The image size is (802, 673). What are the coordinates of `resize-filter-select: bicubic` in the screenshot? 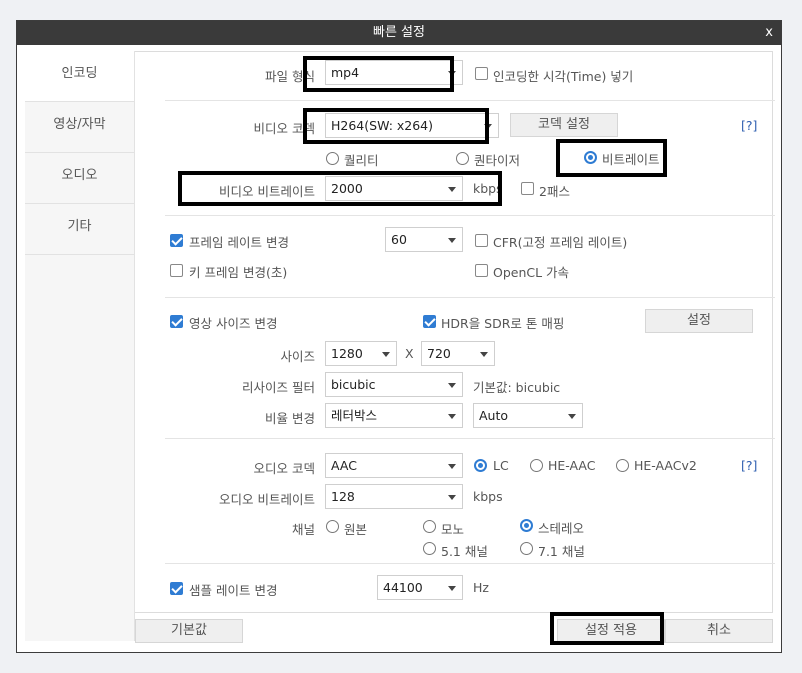 It's located at (394, 384).